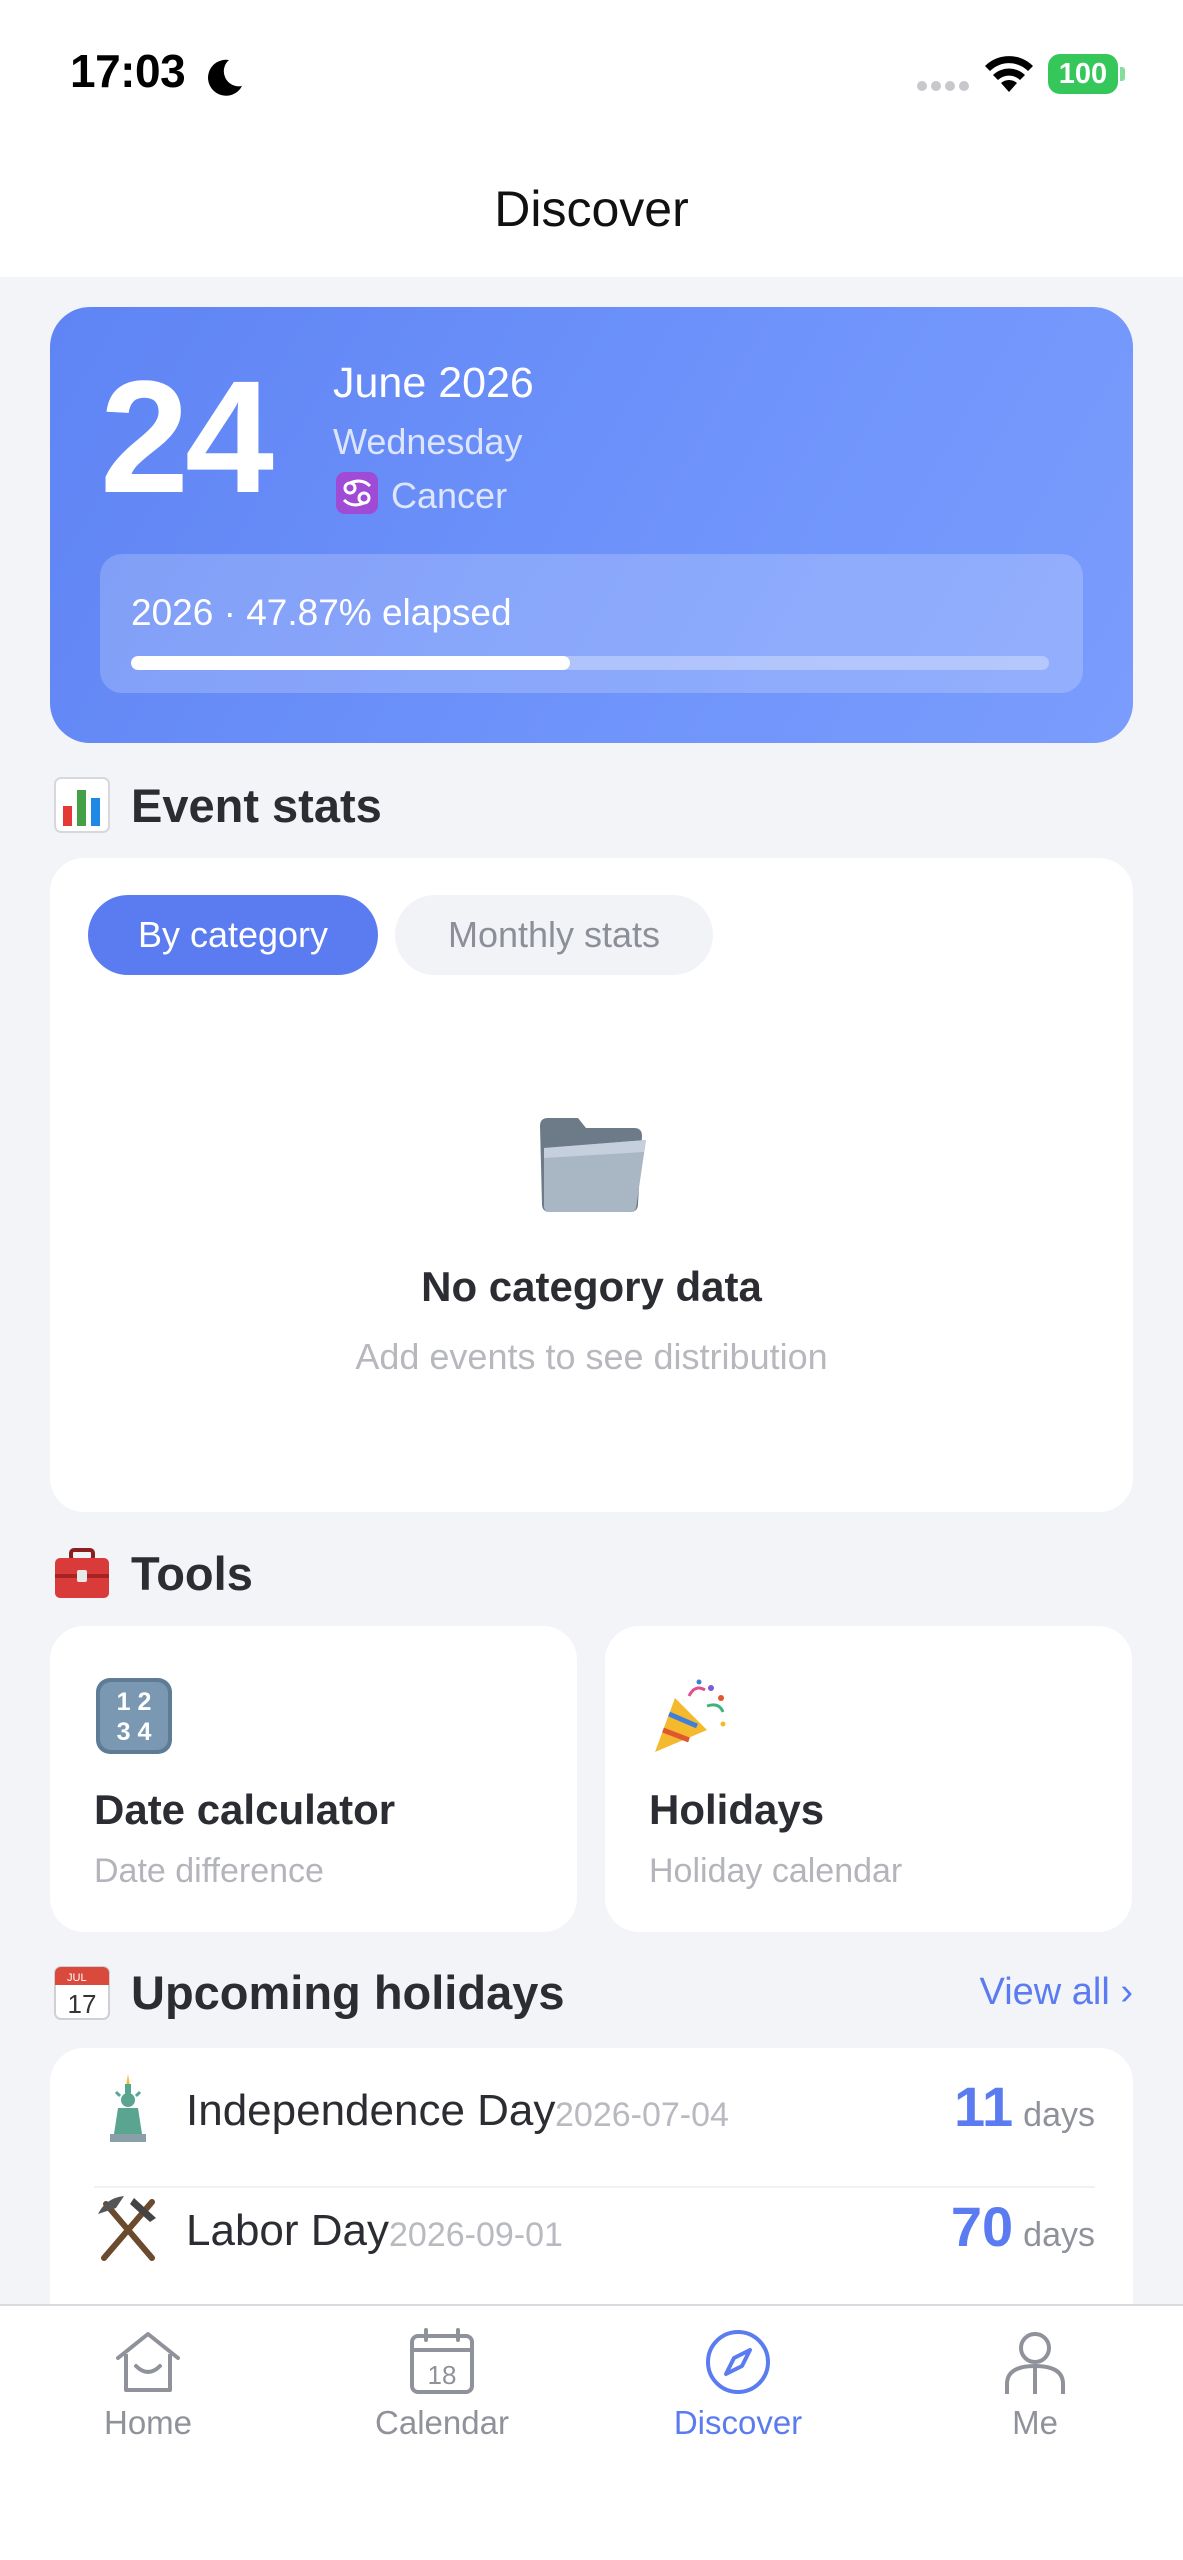 This screenshot has height=2560, width=1183. I want to click on weekday: Wednesday, so click(428, 441).